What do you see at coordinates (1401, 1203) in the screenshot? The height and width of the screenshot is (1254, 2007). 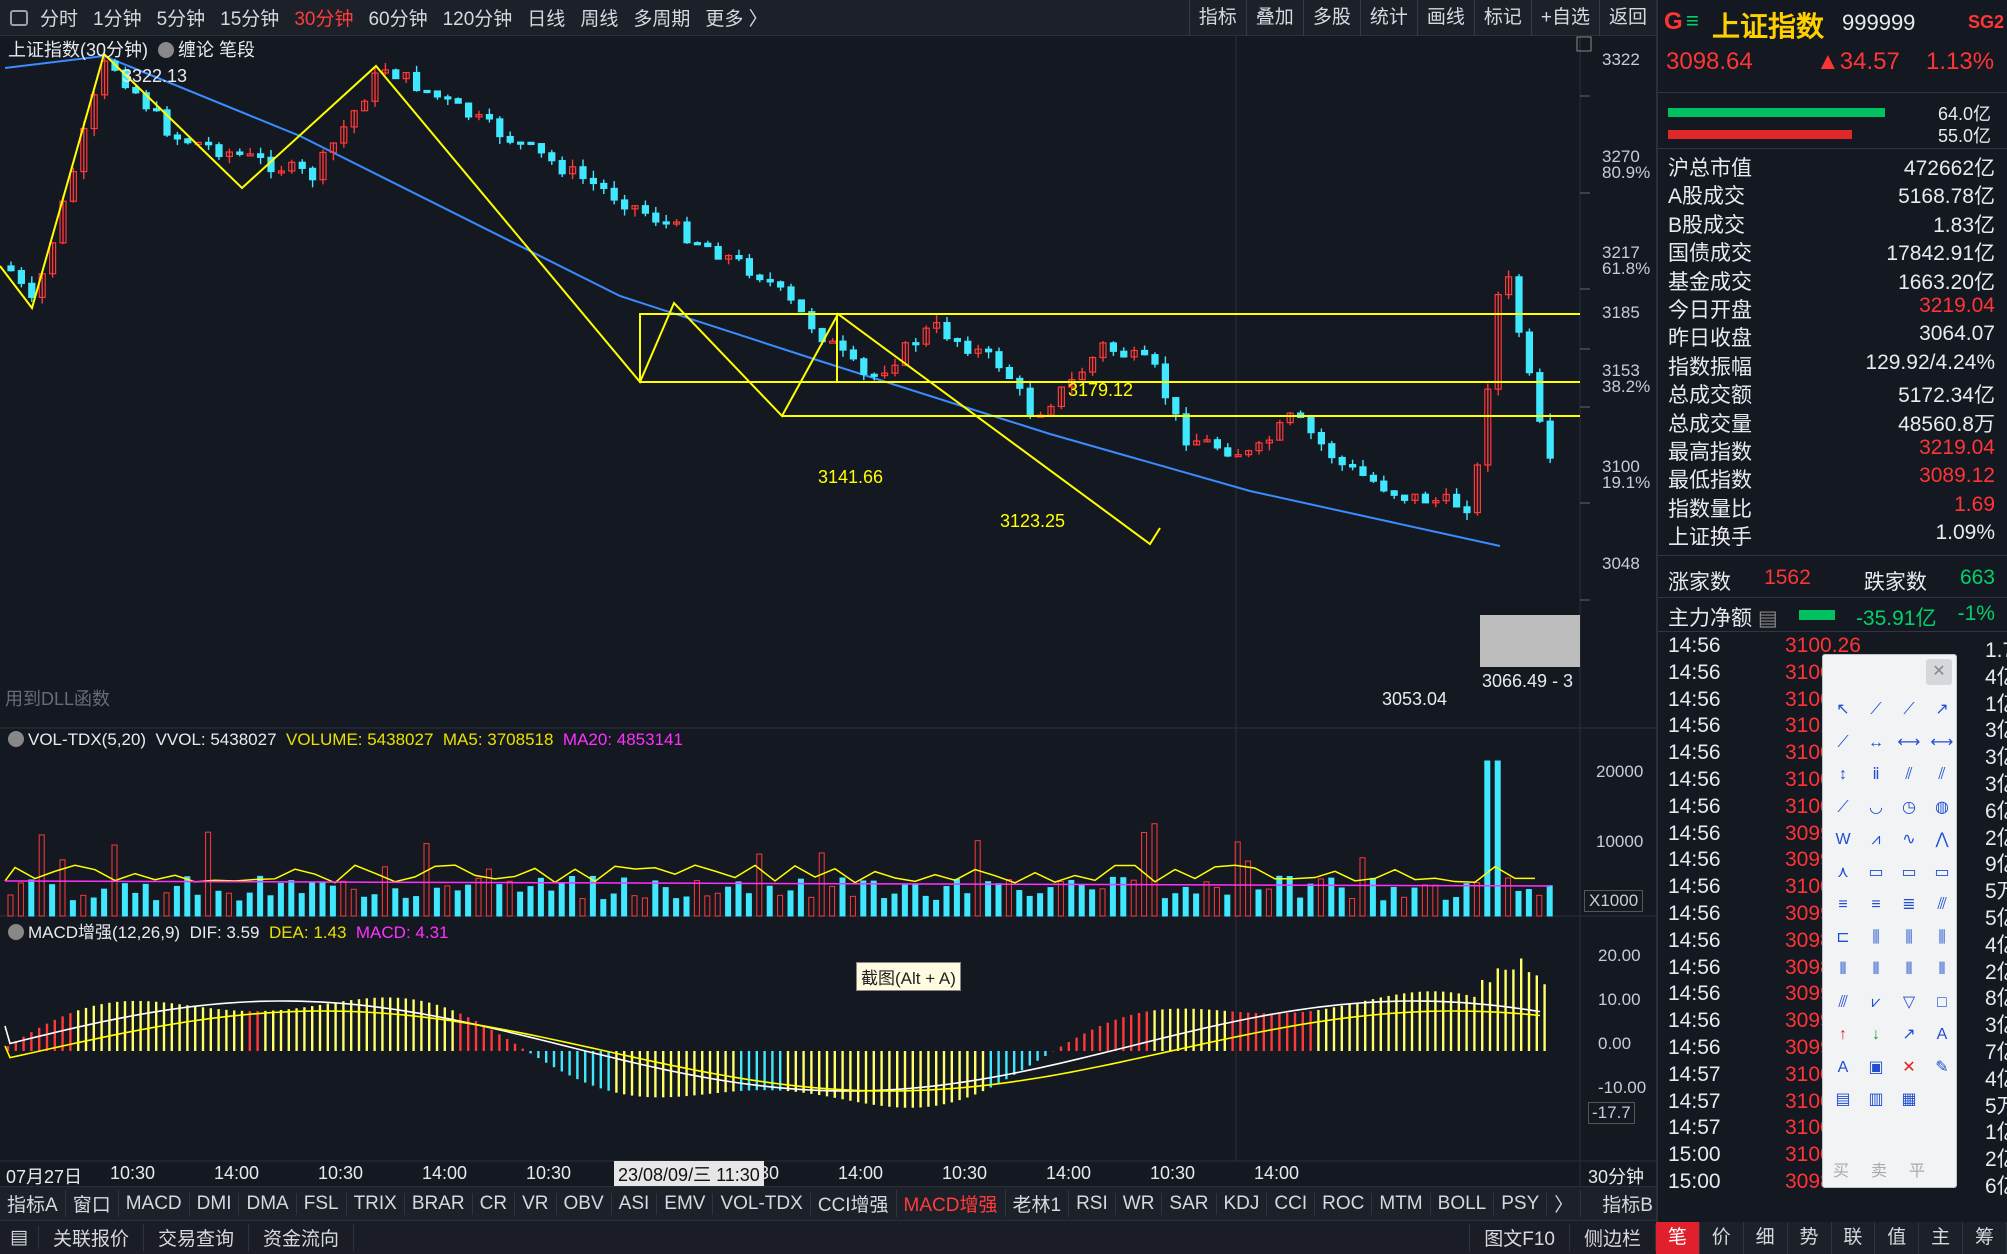 I see `indicator-tab: MTM` at bounding box center [1401, 1203].